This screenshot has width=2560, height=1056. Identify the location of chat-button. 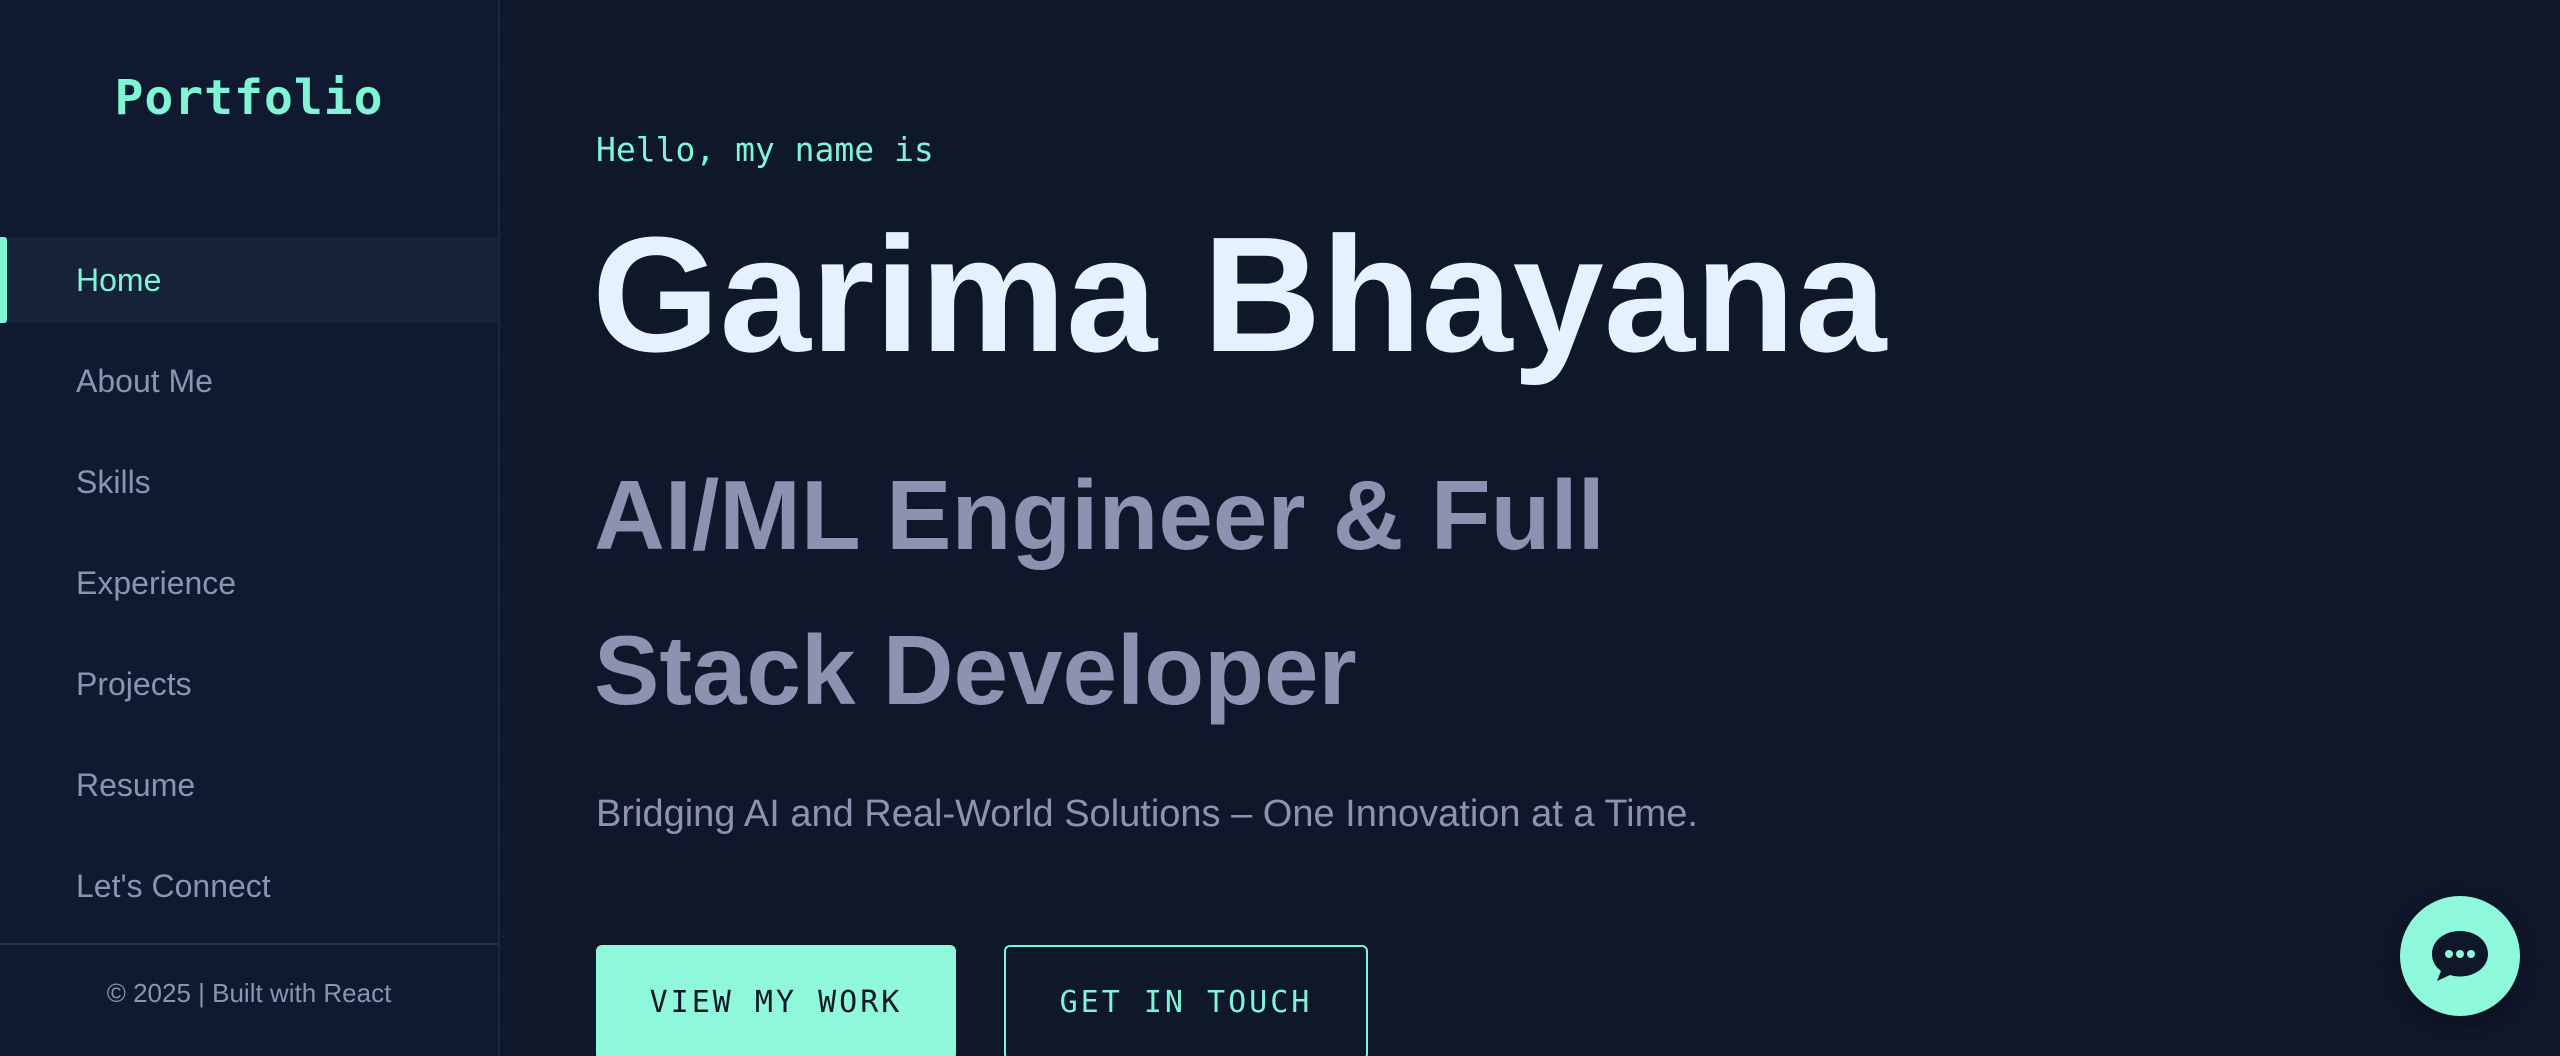
(2460, 956).